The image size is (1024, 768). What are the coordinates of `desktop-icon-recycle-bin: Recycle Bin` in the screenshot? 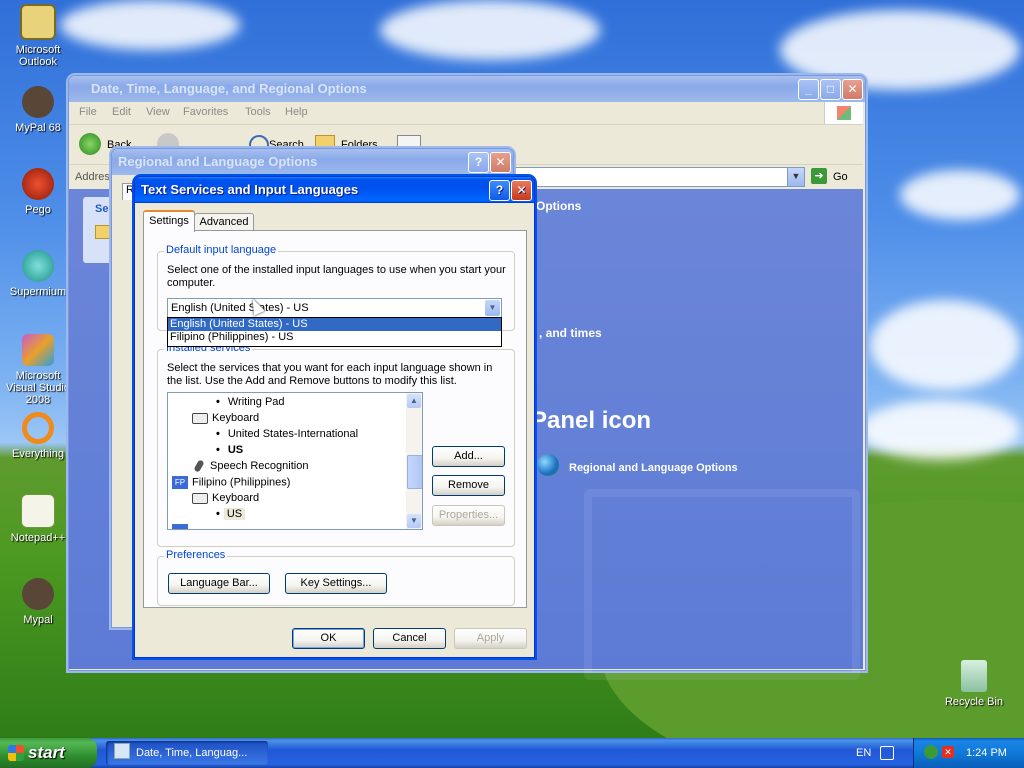 It's located at (974, 684).